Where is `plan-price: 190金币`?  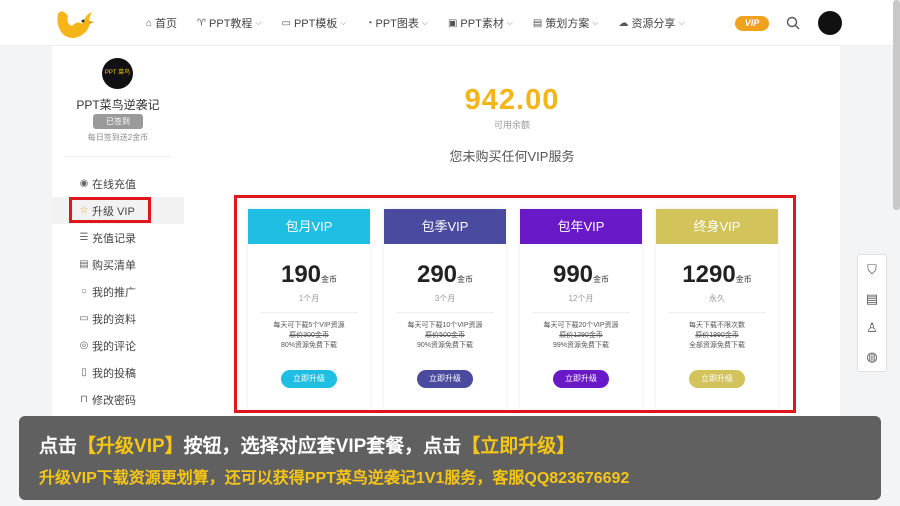
plan-price: 190金币 is located at coordinates (309, 274).